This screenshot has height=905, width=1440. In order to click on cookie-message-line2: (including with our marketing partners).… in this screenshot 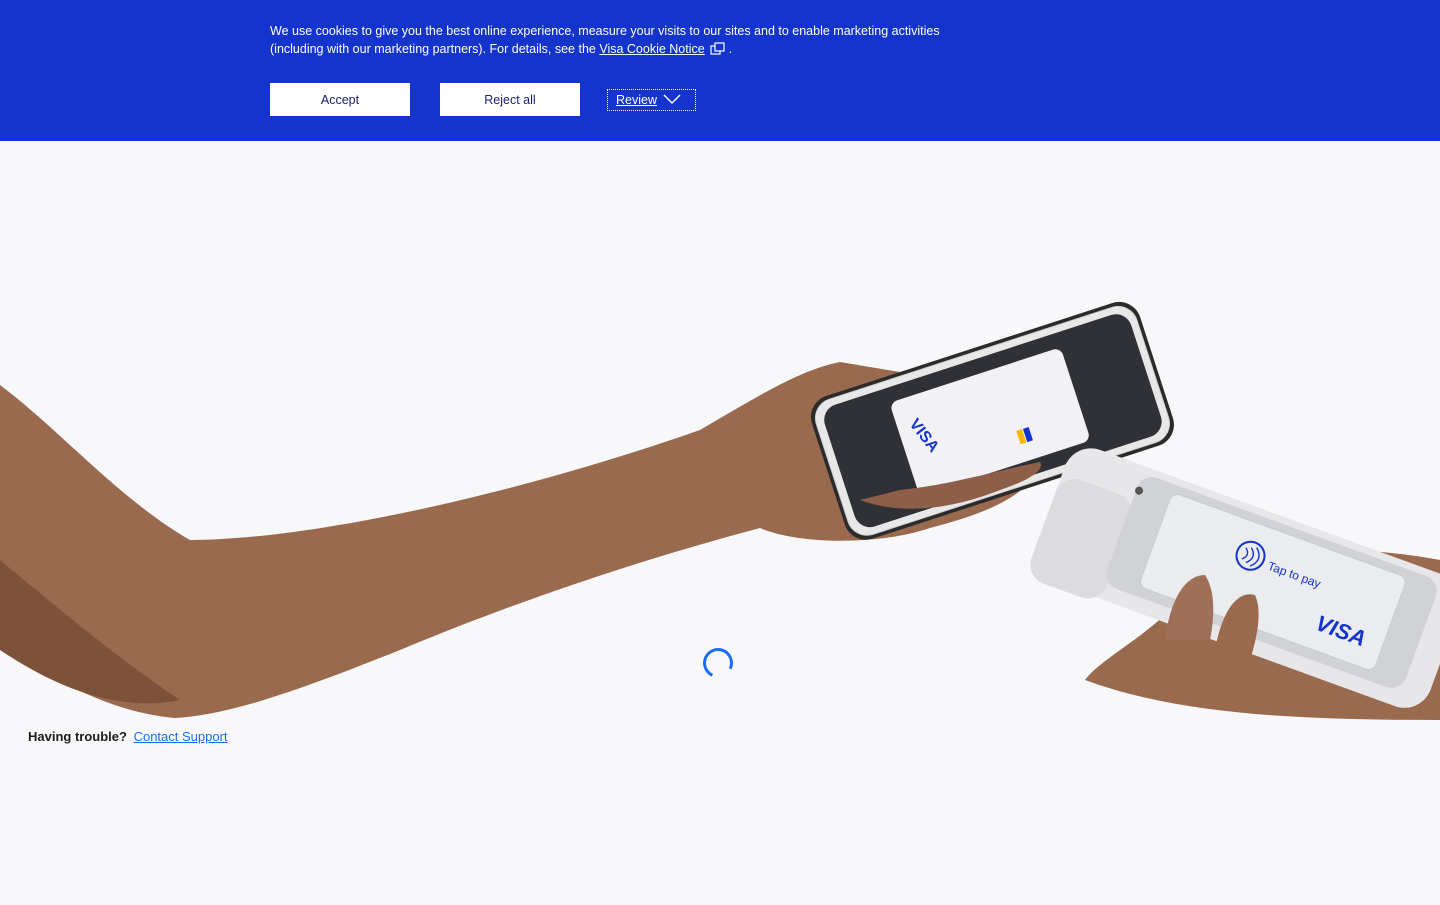, I will do `click(433, 49)`.